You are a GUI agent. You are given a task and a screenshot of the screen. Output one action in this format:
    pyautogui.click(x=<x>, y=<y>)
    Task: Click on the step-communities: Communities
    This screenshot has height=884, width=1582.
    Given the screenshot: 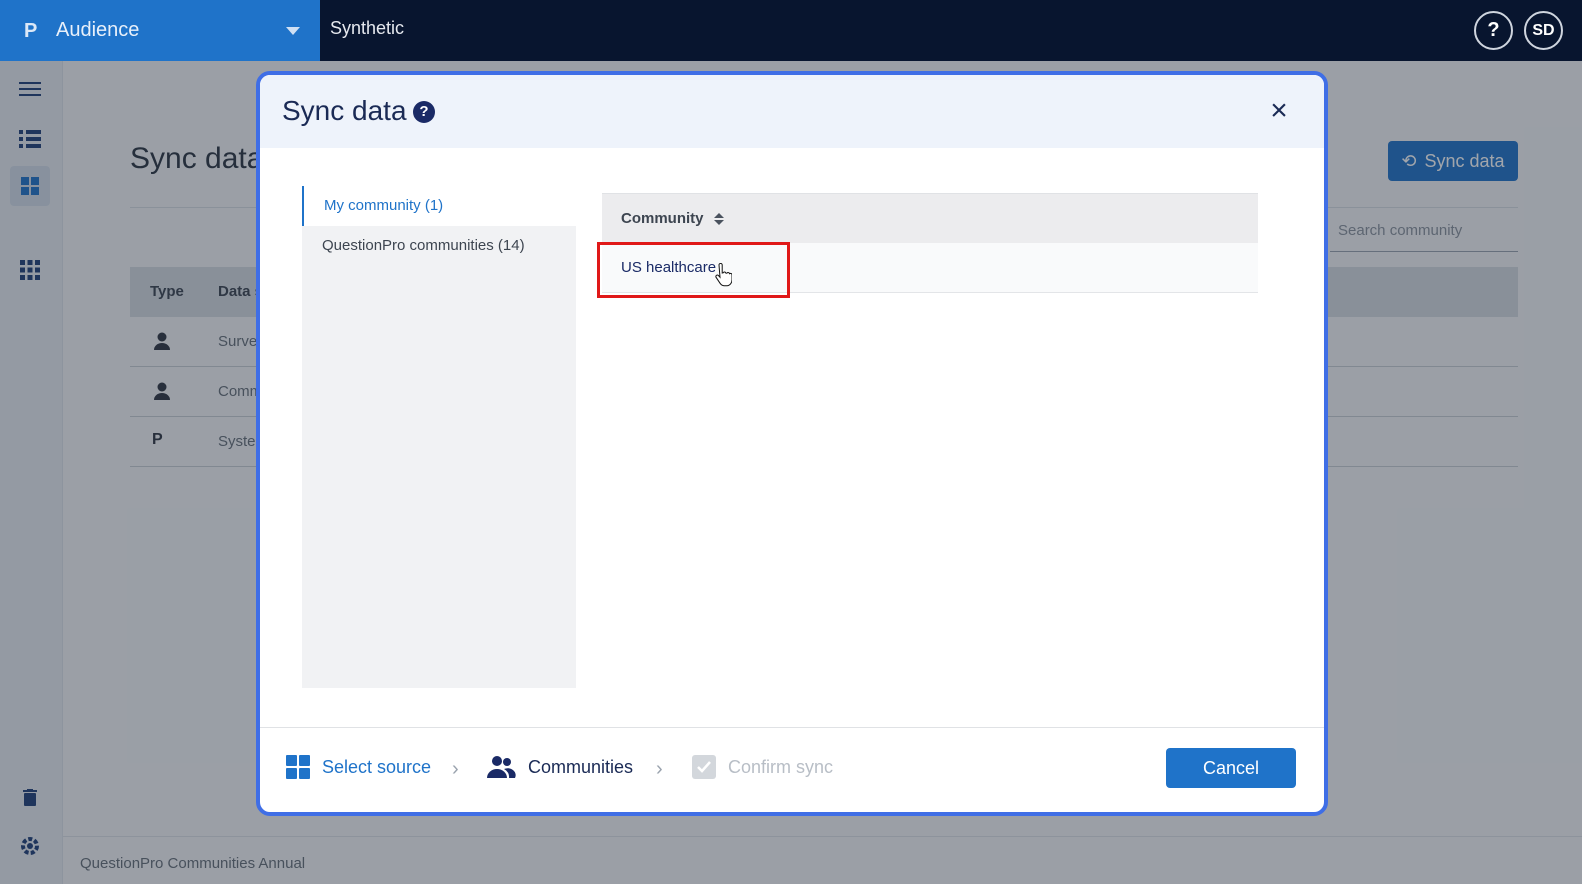 What is the action you would take?
    pyautogui.click(x=559, y=767)
    